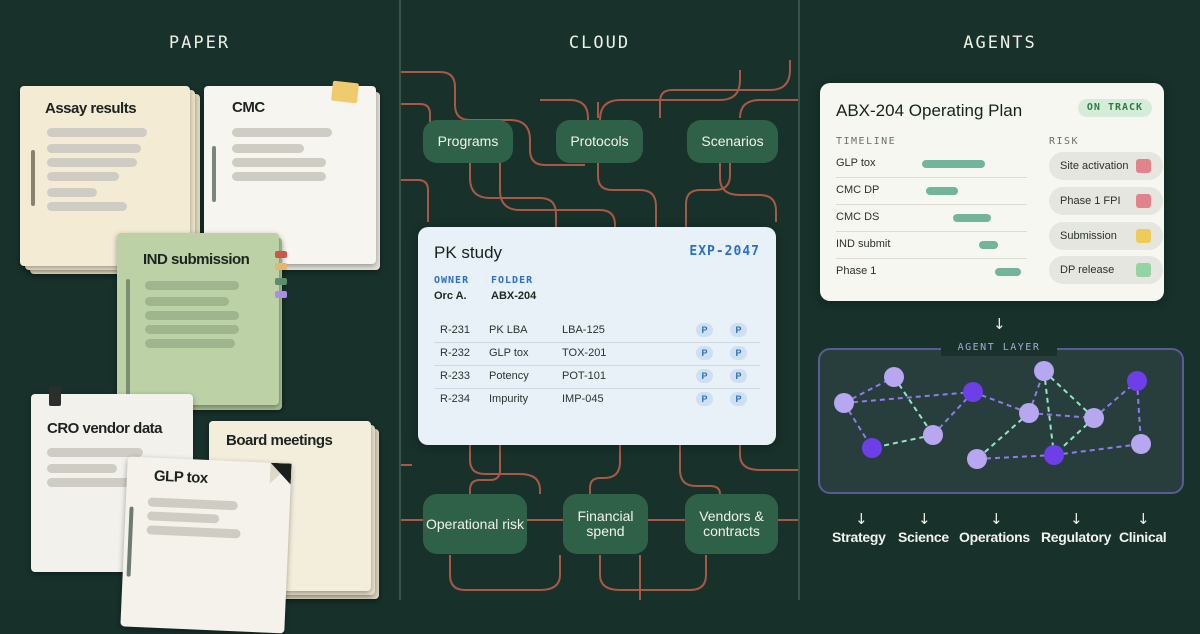 The width and height of the screenshot is (1200, 634). What do you see at coordinates (1064, 141) in the screenshot?
I see `risk-label: RISK` at bounding box center [1064, 141].